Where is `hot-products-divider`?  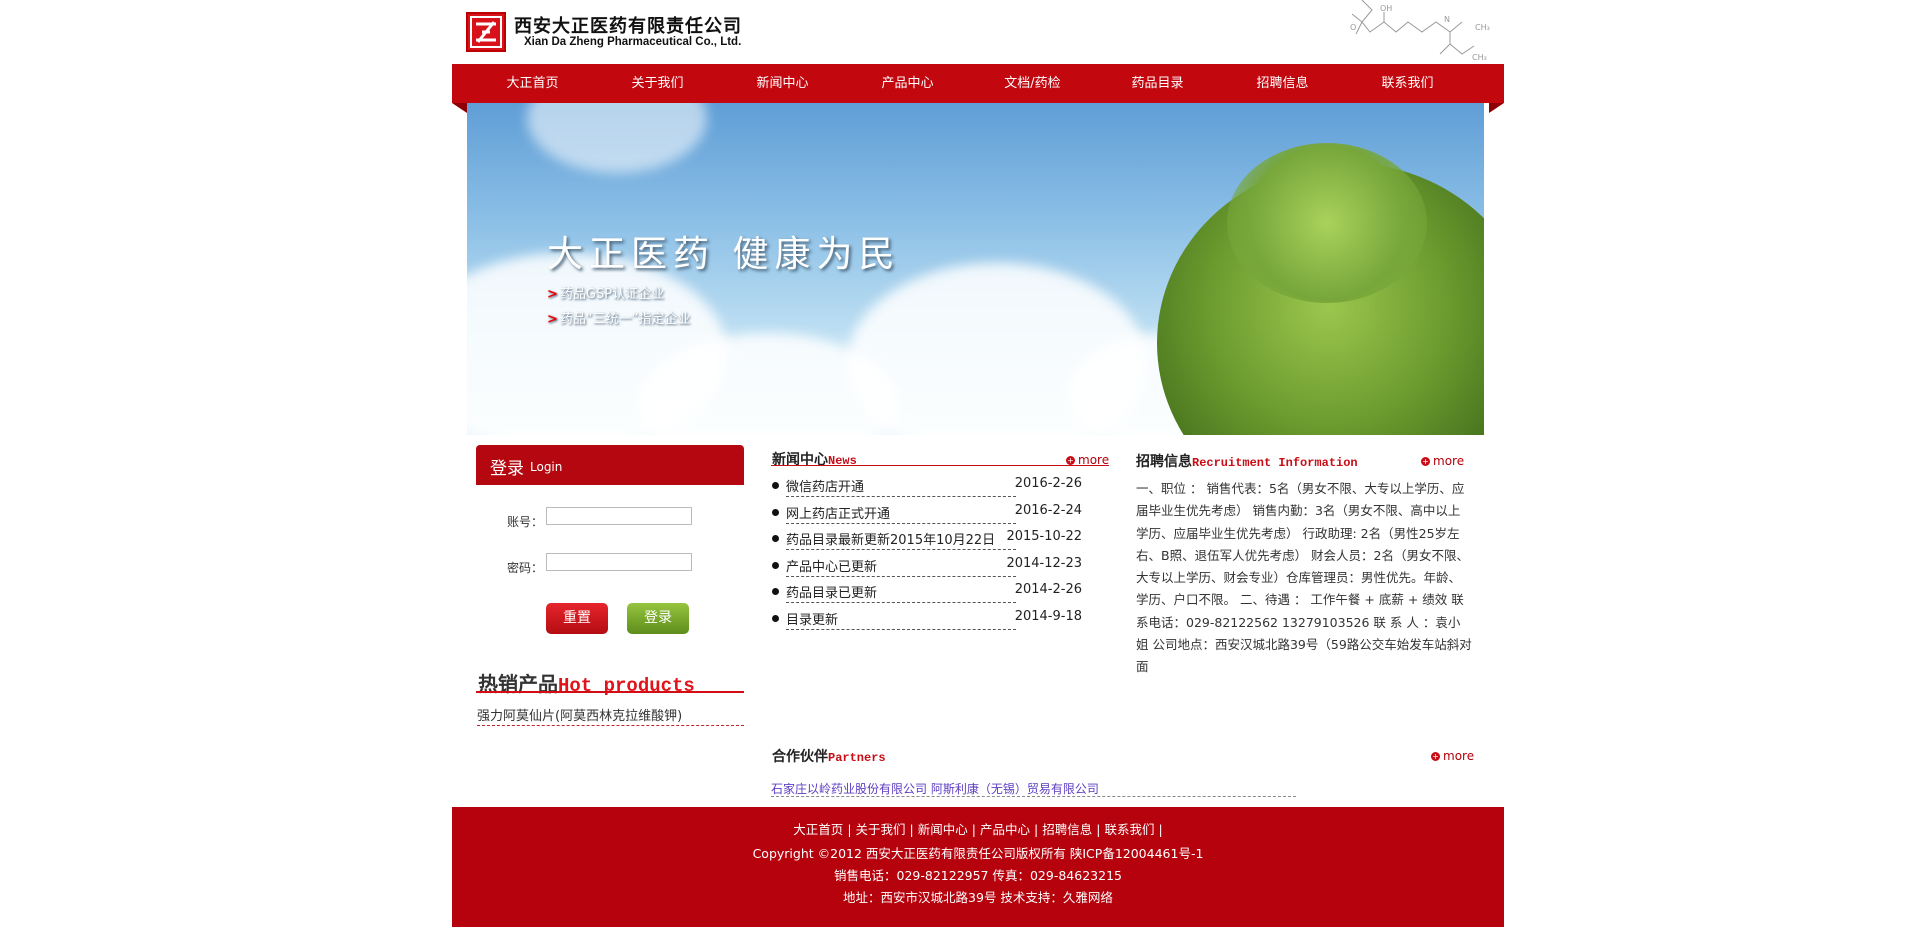
hot-products-divider is located at coordinates (610, 692).